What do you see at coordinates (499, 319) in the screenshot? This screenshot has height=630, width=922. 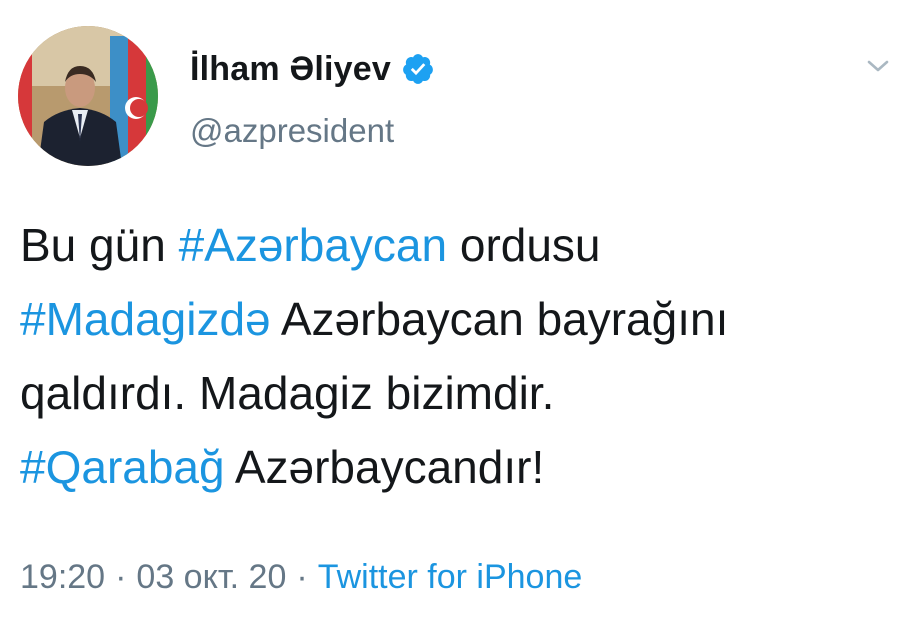 I see `tweet-text-segment: Azərbaycan bayrağını` at bounding box center [499, 319].